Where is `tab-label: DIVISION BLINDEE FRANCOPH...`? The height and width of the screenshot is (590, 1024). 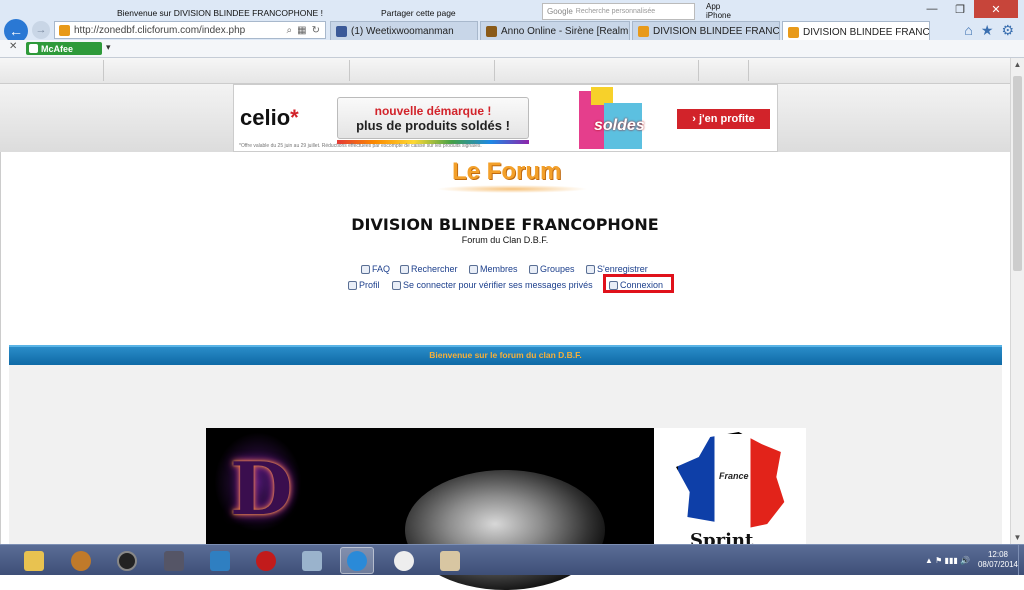
tab-label: DIVISION BLINDEE FRANCOPH... is located at coordinates (716, 31).